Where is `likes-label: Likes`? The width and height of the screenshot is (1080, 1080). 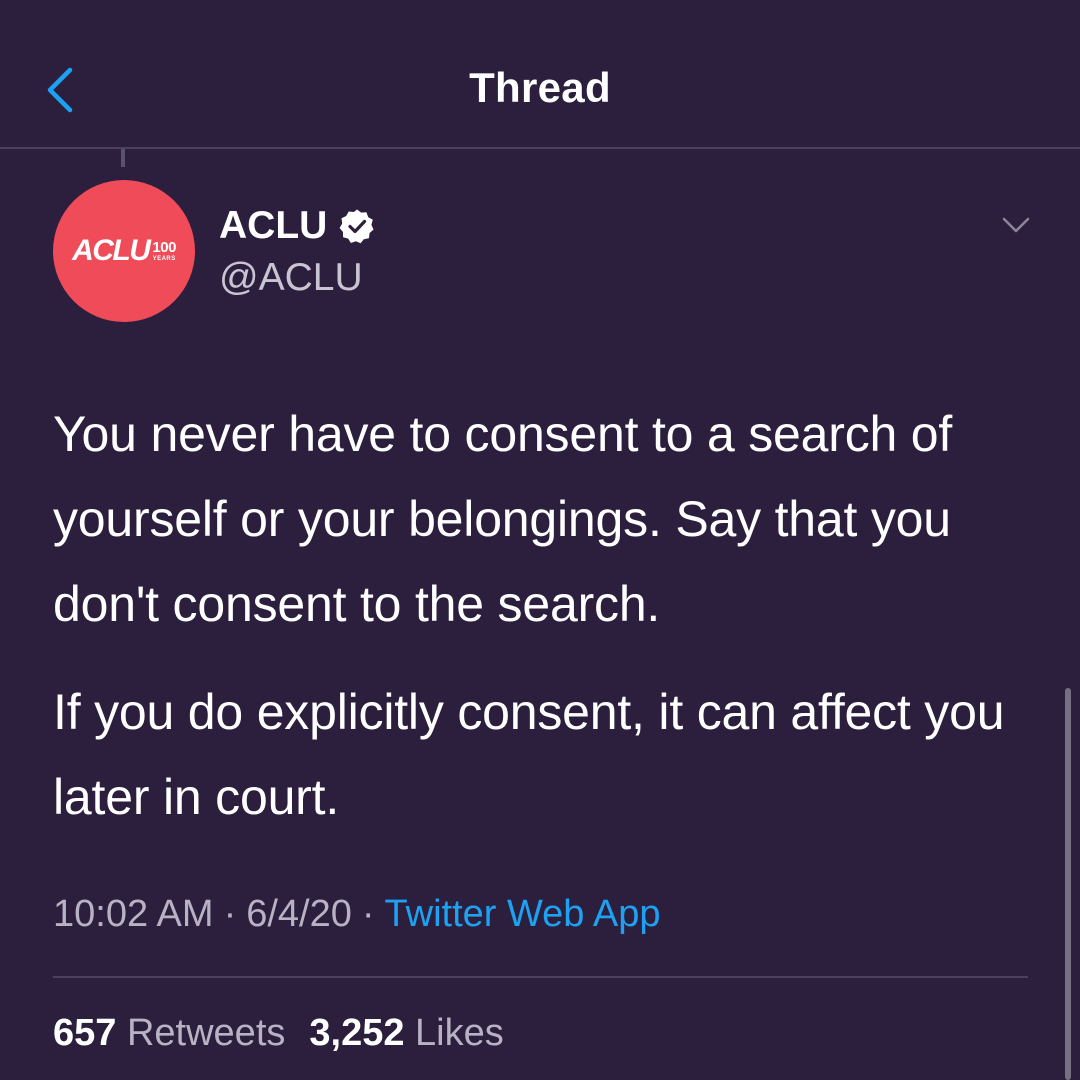 likes-label: Likes is located at coordinates (459, 1033).